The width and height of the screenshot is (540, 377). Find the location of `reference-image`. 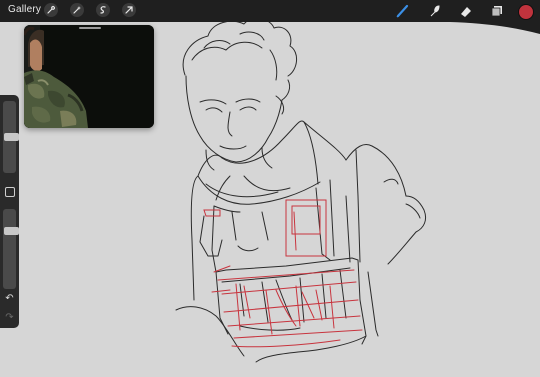

reference-image is located at coordinates (89, 76).